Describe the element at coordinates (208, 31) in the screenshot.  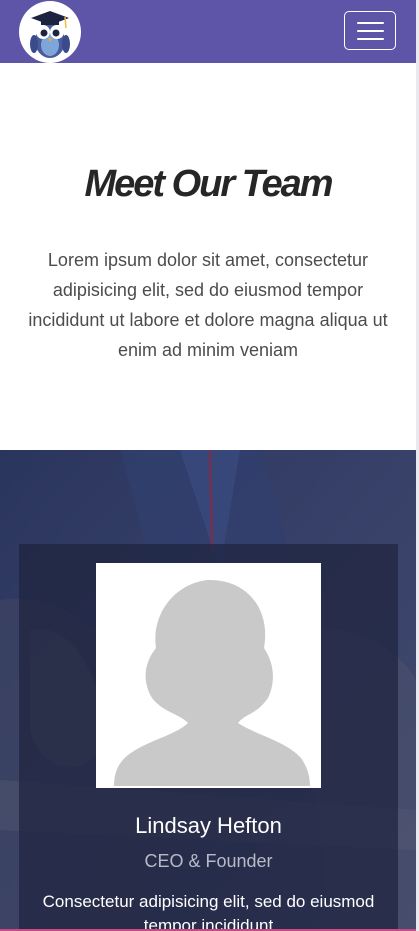
I see `top-navbar` at that location.